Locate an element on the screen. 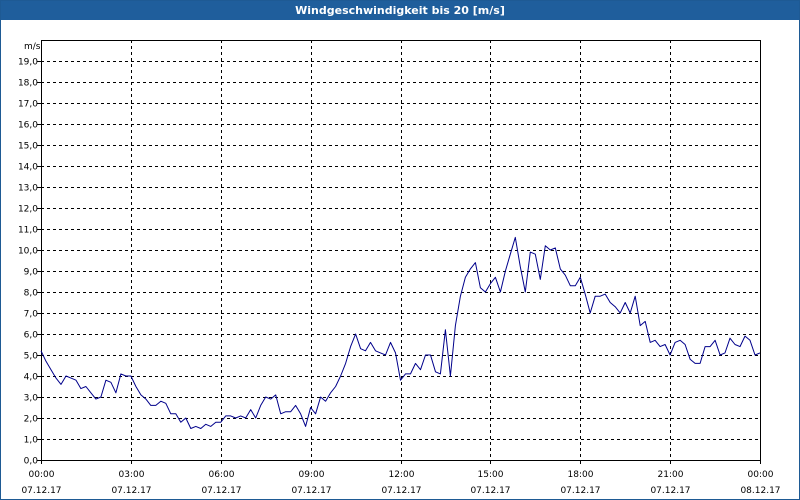  y-tick-label: 6,0 is located at coordinates (31, 336).